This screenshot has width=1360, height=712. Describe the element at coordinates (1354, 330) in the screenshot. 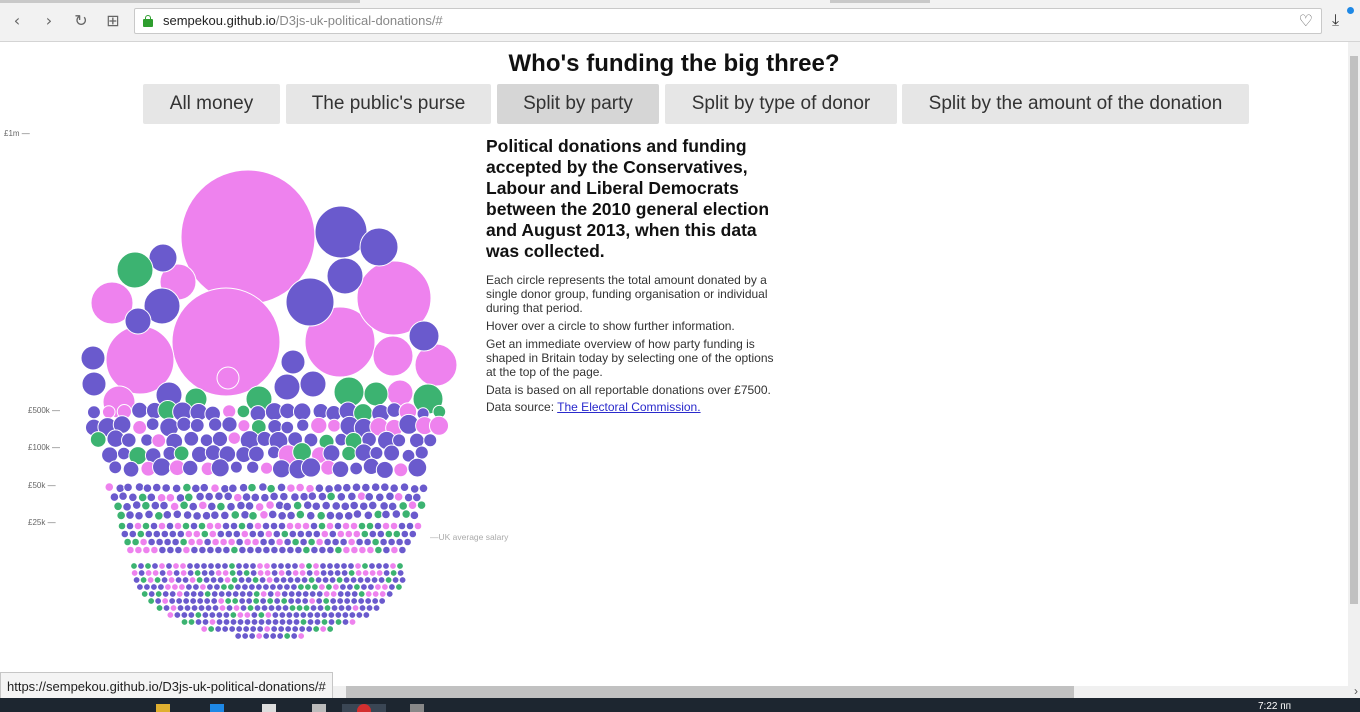

I see `vertical-scroll-thumb` at that location.